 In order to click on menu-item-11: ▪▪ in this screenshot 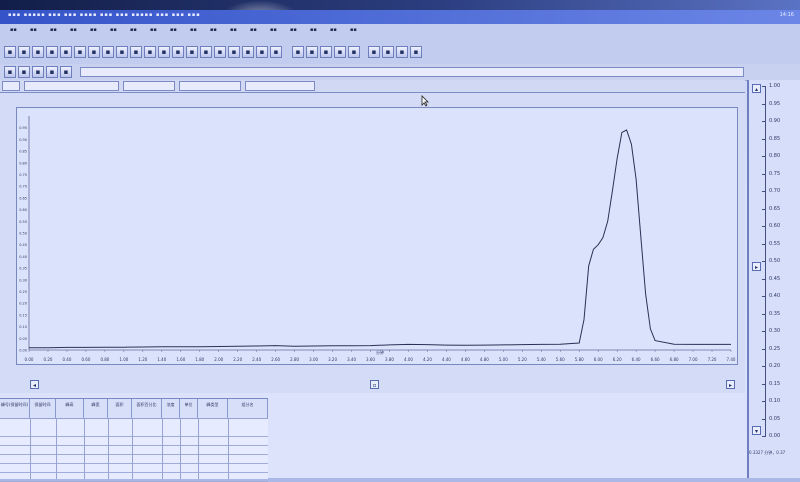, I will do `click(213, 30)`.